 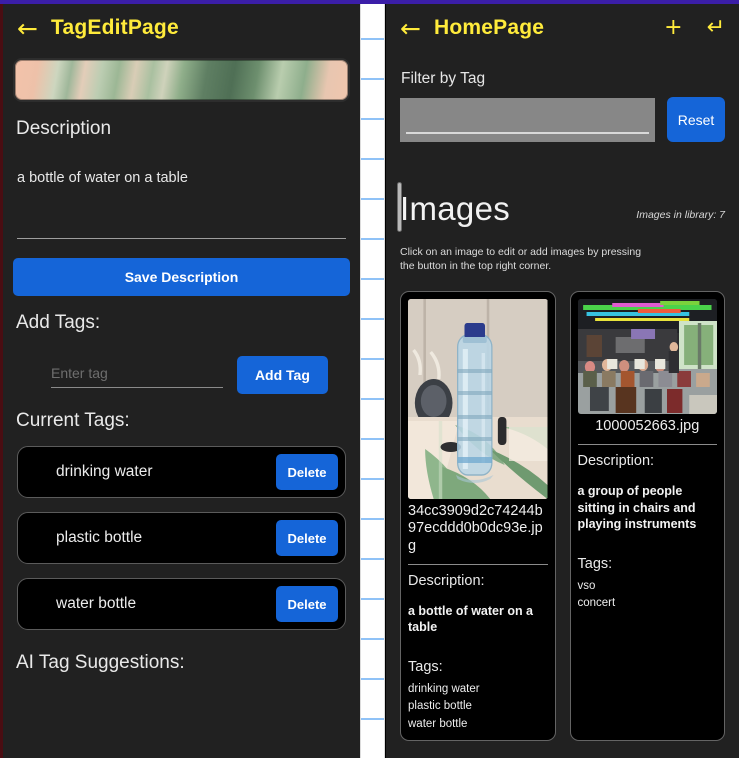 What do you see at coordinates (181, 28) in the screenshot?
I see `tag-edit-appbar: ← TagEditPage` at bounding box center [181, 28].